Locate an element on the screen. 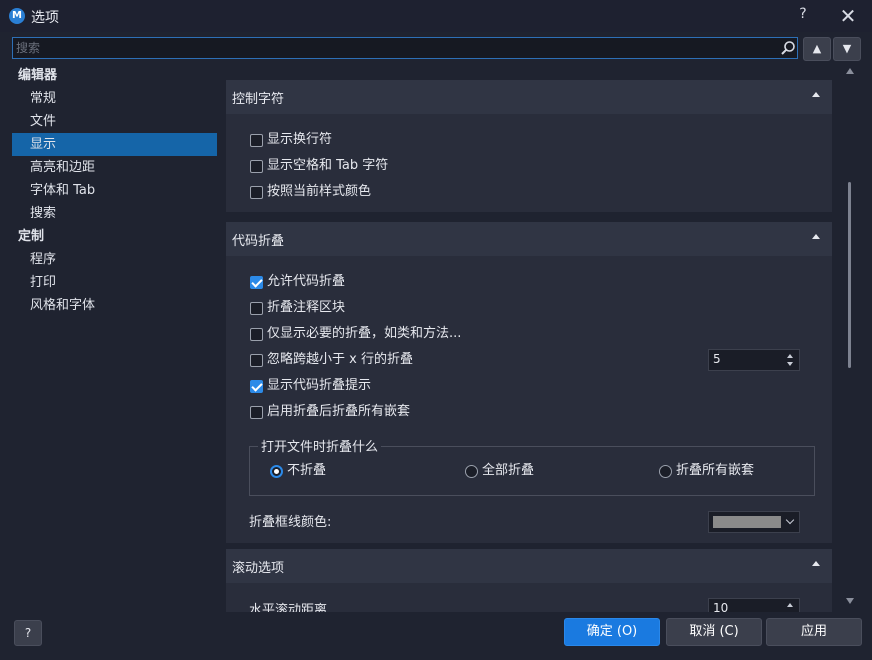 The height and width of the screenshot is (660, 872). checkbox-label: 允许代码折叠 is located at coordinates (306, 281).